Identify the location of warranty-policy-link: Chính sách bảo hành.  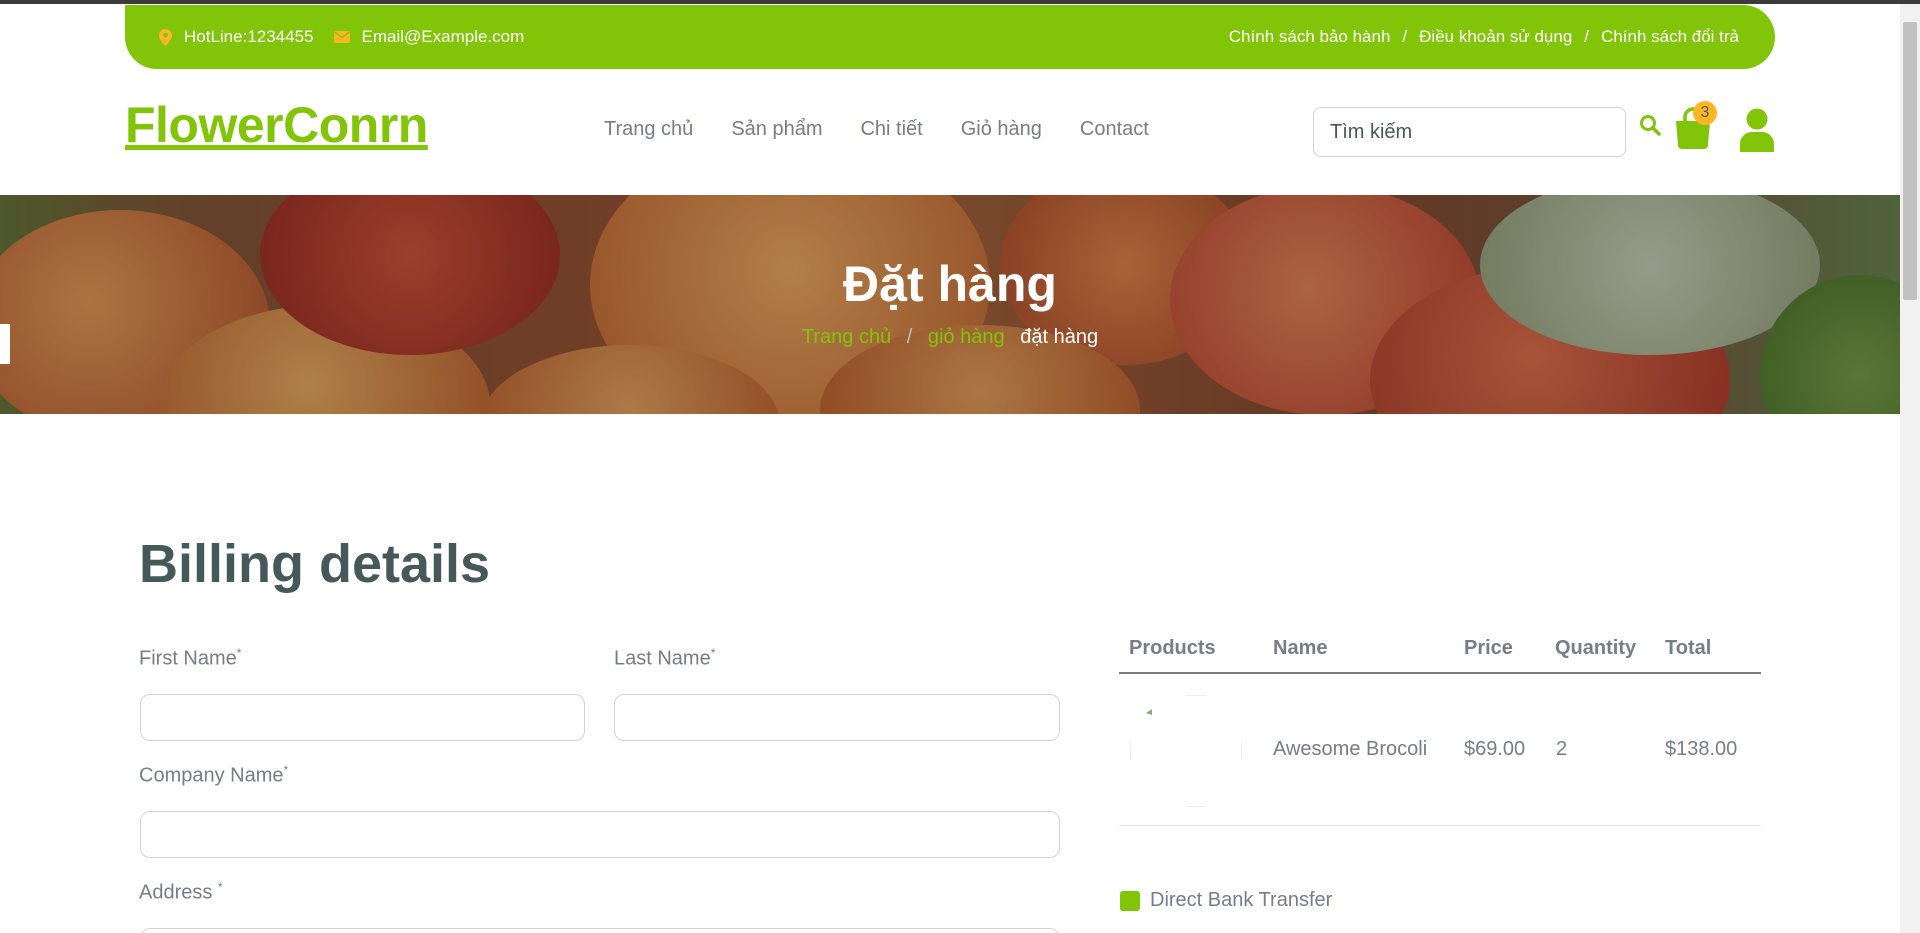
(1310, 37).